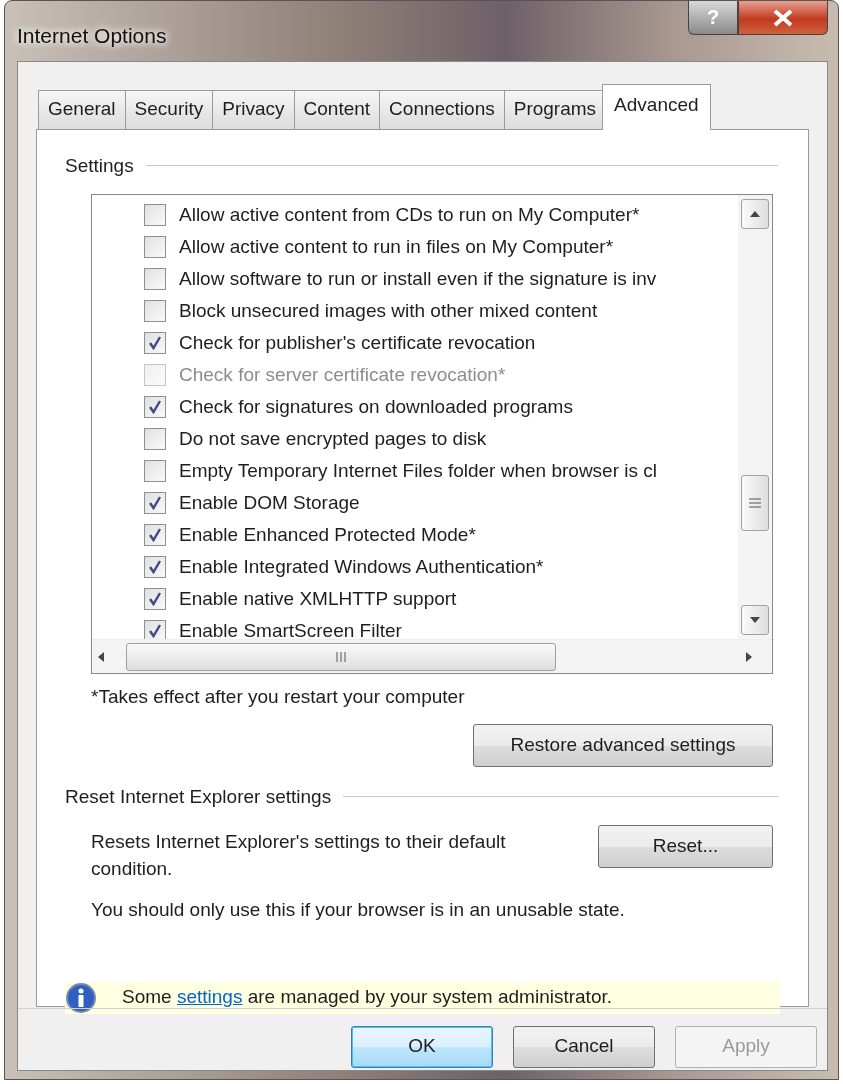 This screenshot has height=1084, width=843. What do you see at coordinates (388, 310) in the screenshot?
I see `checkbox-label: Block unsecured images with other mixed content` at bounding box center [388, 310].